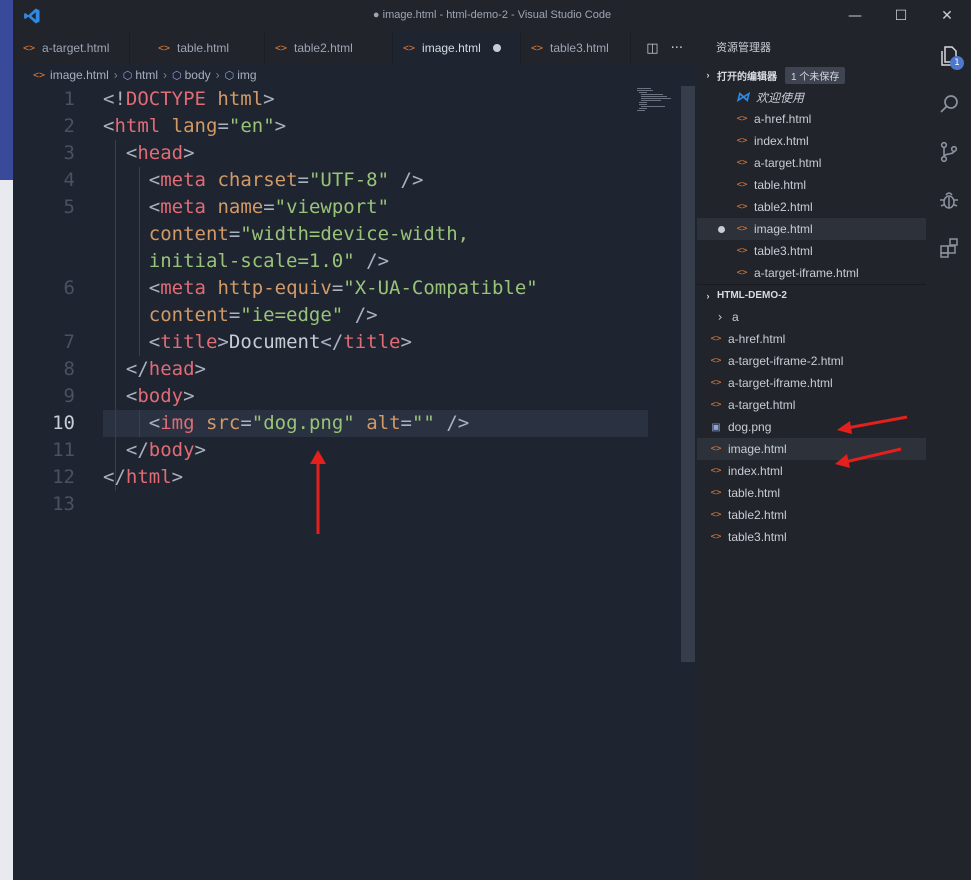 The height and width of the screenshot is (880, 971). Describe the element at coordinates (811, 361) in the screenshot. I see `tree-file: <> a-target-iframe-2.html` at that location.